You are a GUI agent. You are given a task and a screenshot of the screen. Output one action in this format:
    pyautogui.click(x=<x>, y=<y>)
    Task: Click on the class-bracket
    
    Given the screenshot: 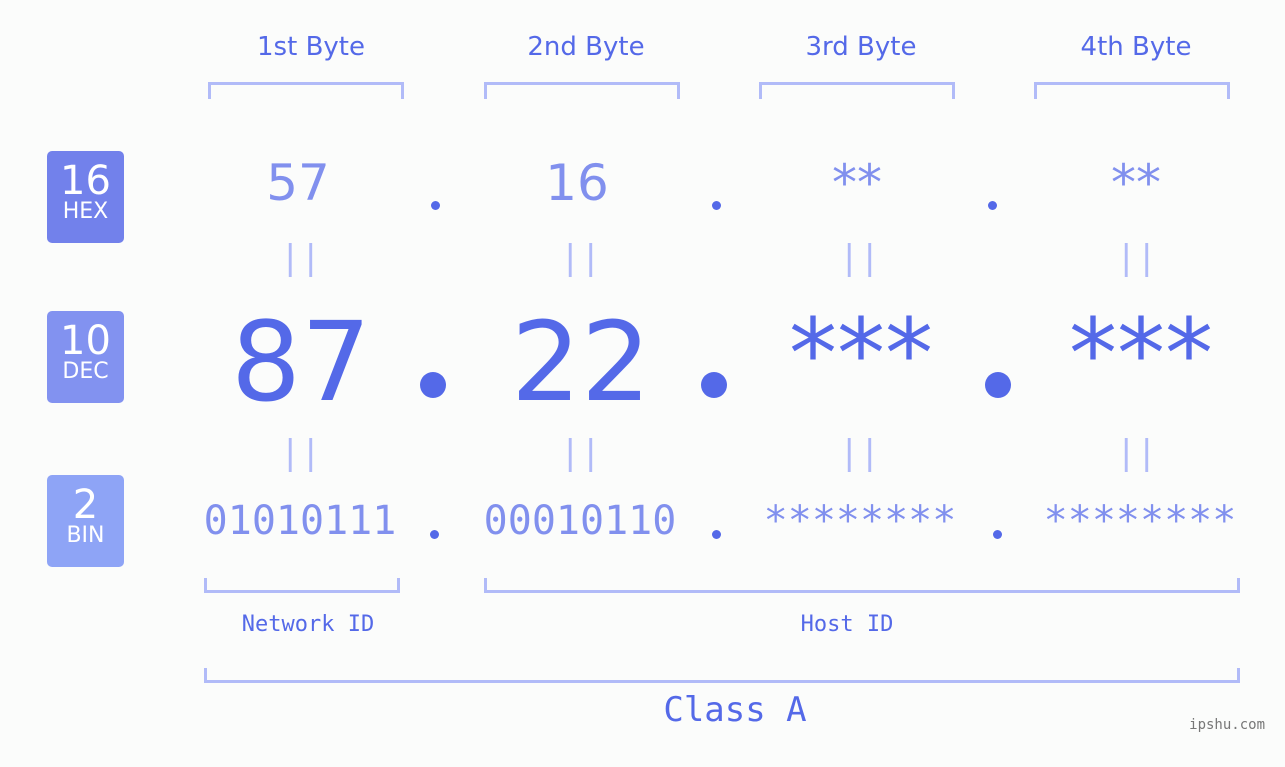 What is the action you would take?
    pyautogui.click(x=722, y=675)
    